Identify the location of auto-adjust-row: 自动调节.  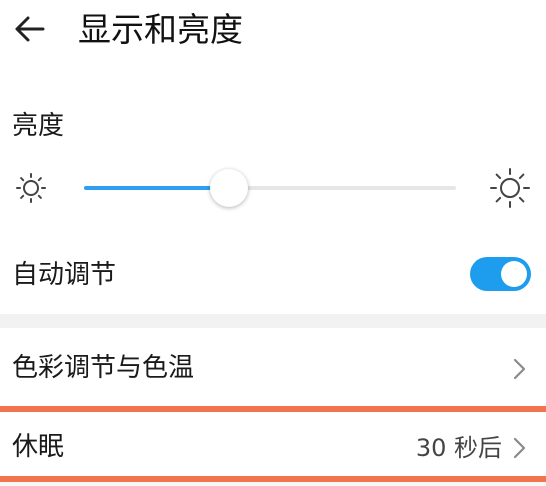
(273, 275).